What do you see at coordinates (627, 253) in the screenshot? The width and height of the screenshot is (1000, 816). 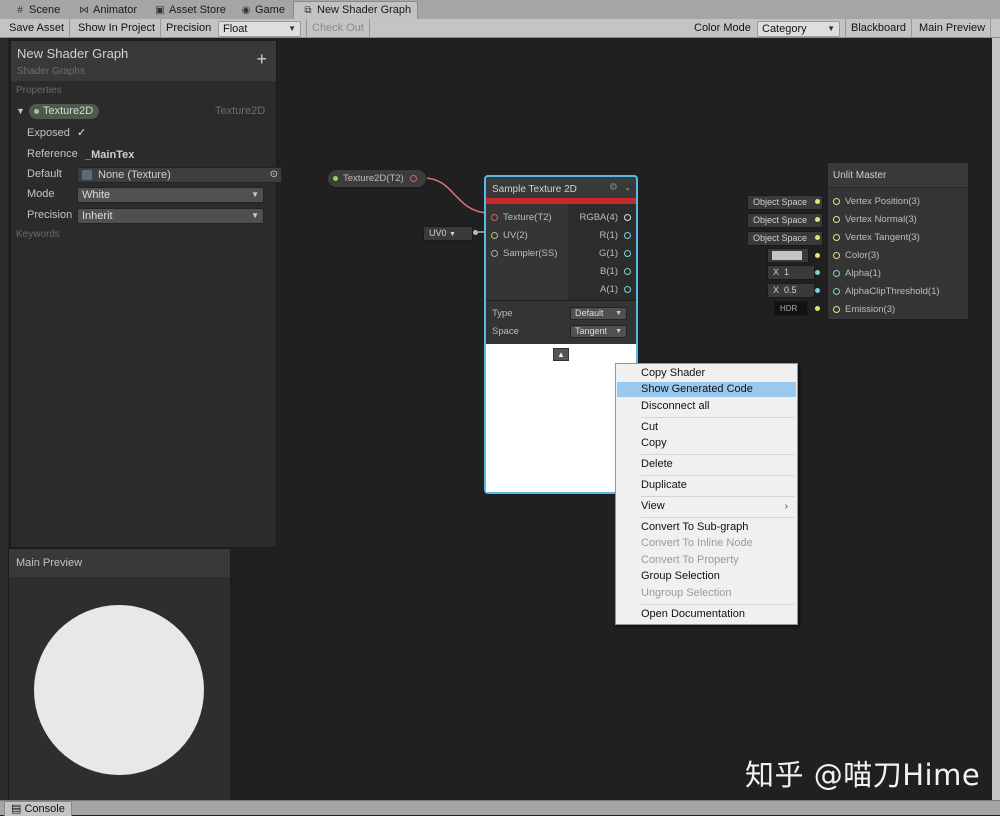 I see `g-output-port` at bounding box center [627, 253].